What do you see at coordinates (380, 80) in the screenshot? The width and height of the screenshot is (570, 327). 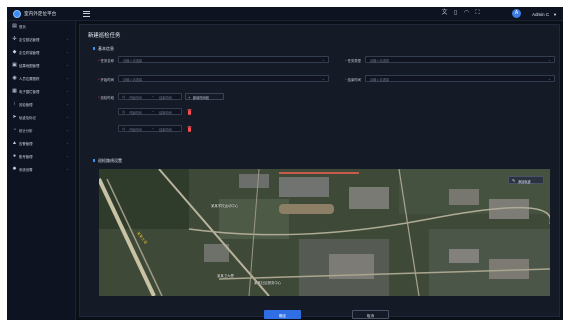 I see `end-date-placeholder: 请输入请选择` at bounding box center [380, 80].